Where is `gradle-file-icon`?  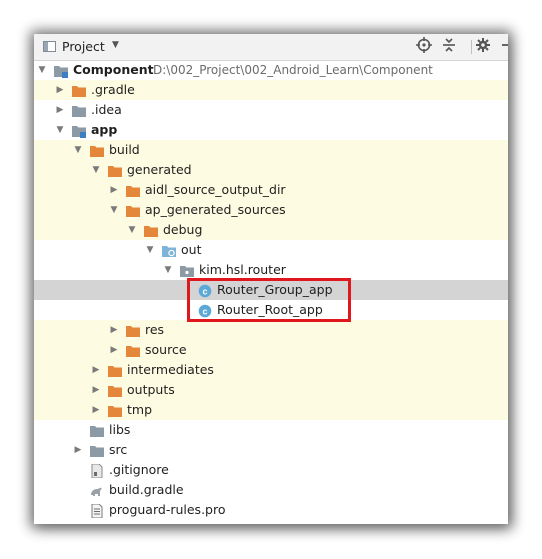 gradle-file-icon is located at coordinates (97, 490).